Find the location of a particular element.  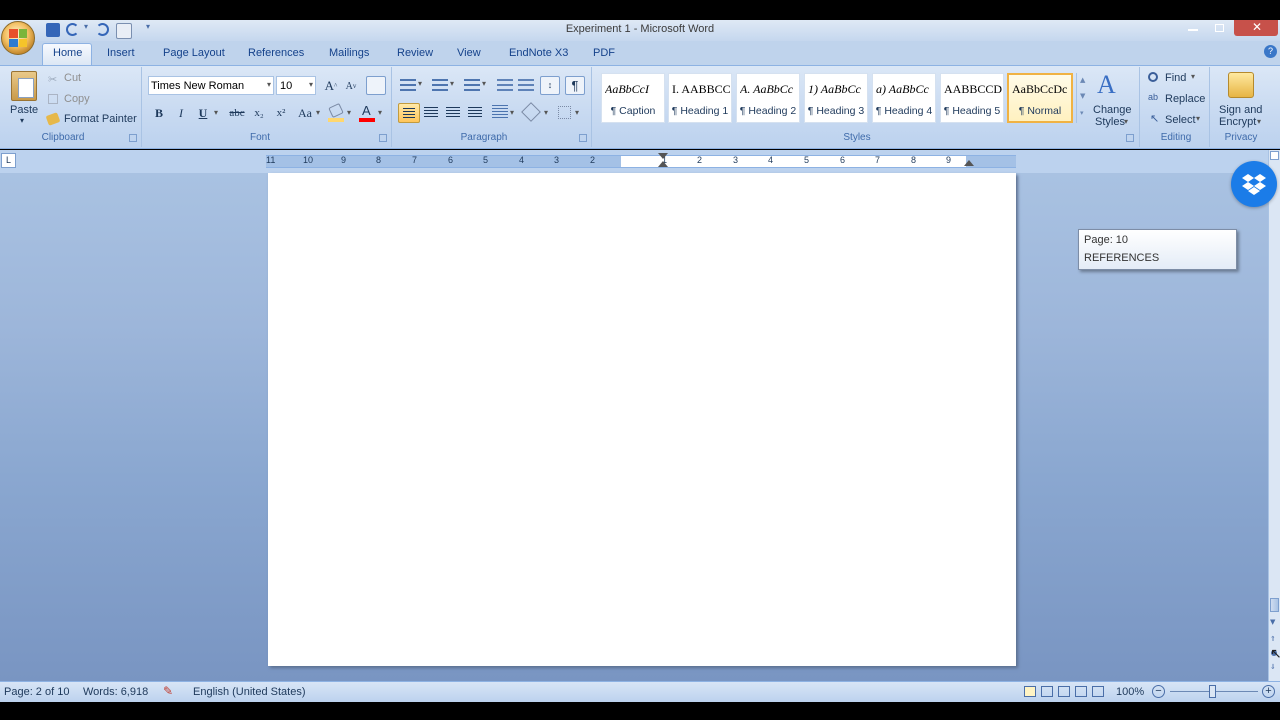

style-heading-5: AABBCCDI ¶ Heading 5 is located at coordinates (972, 98).